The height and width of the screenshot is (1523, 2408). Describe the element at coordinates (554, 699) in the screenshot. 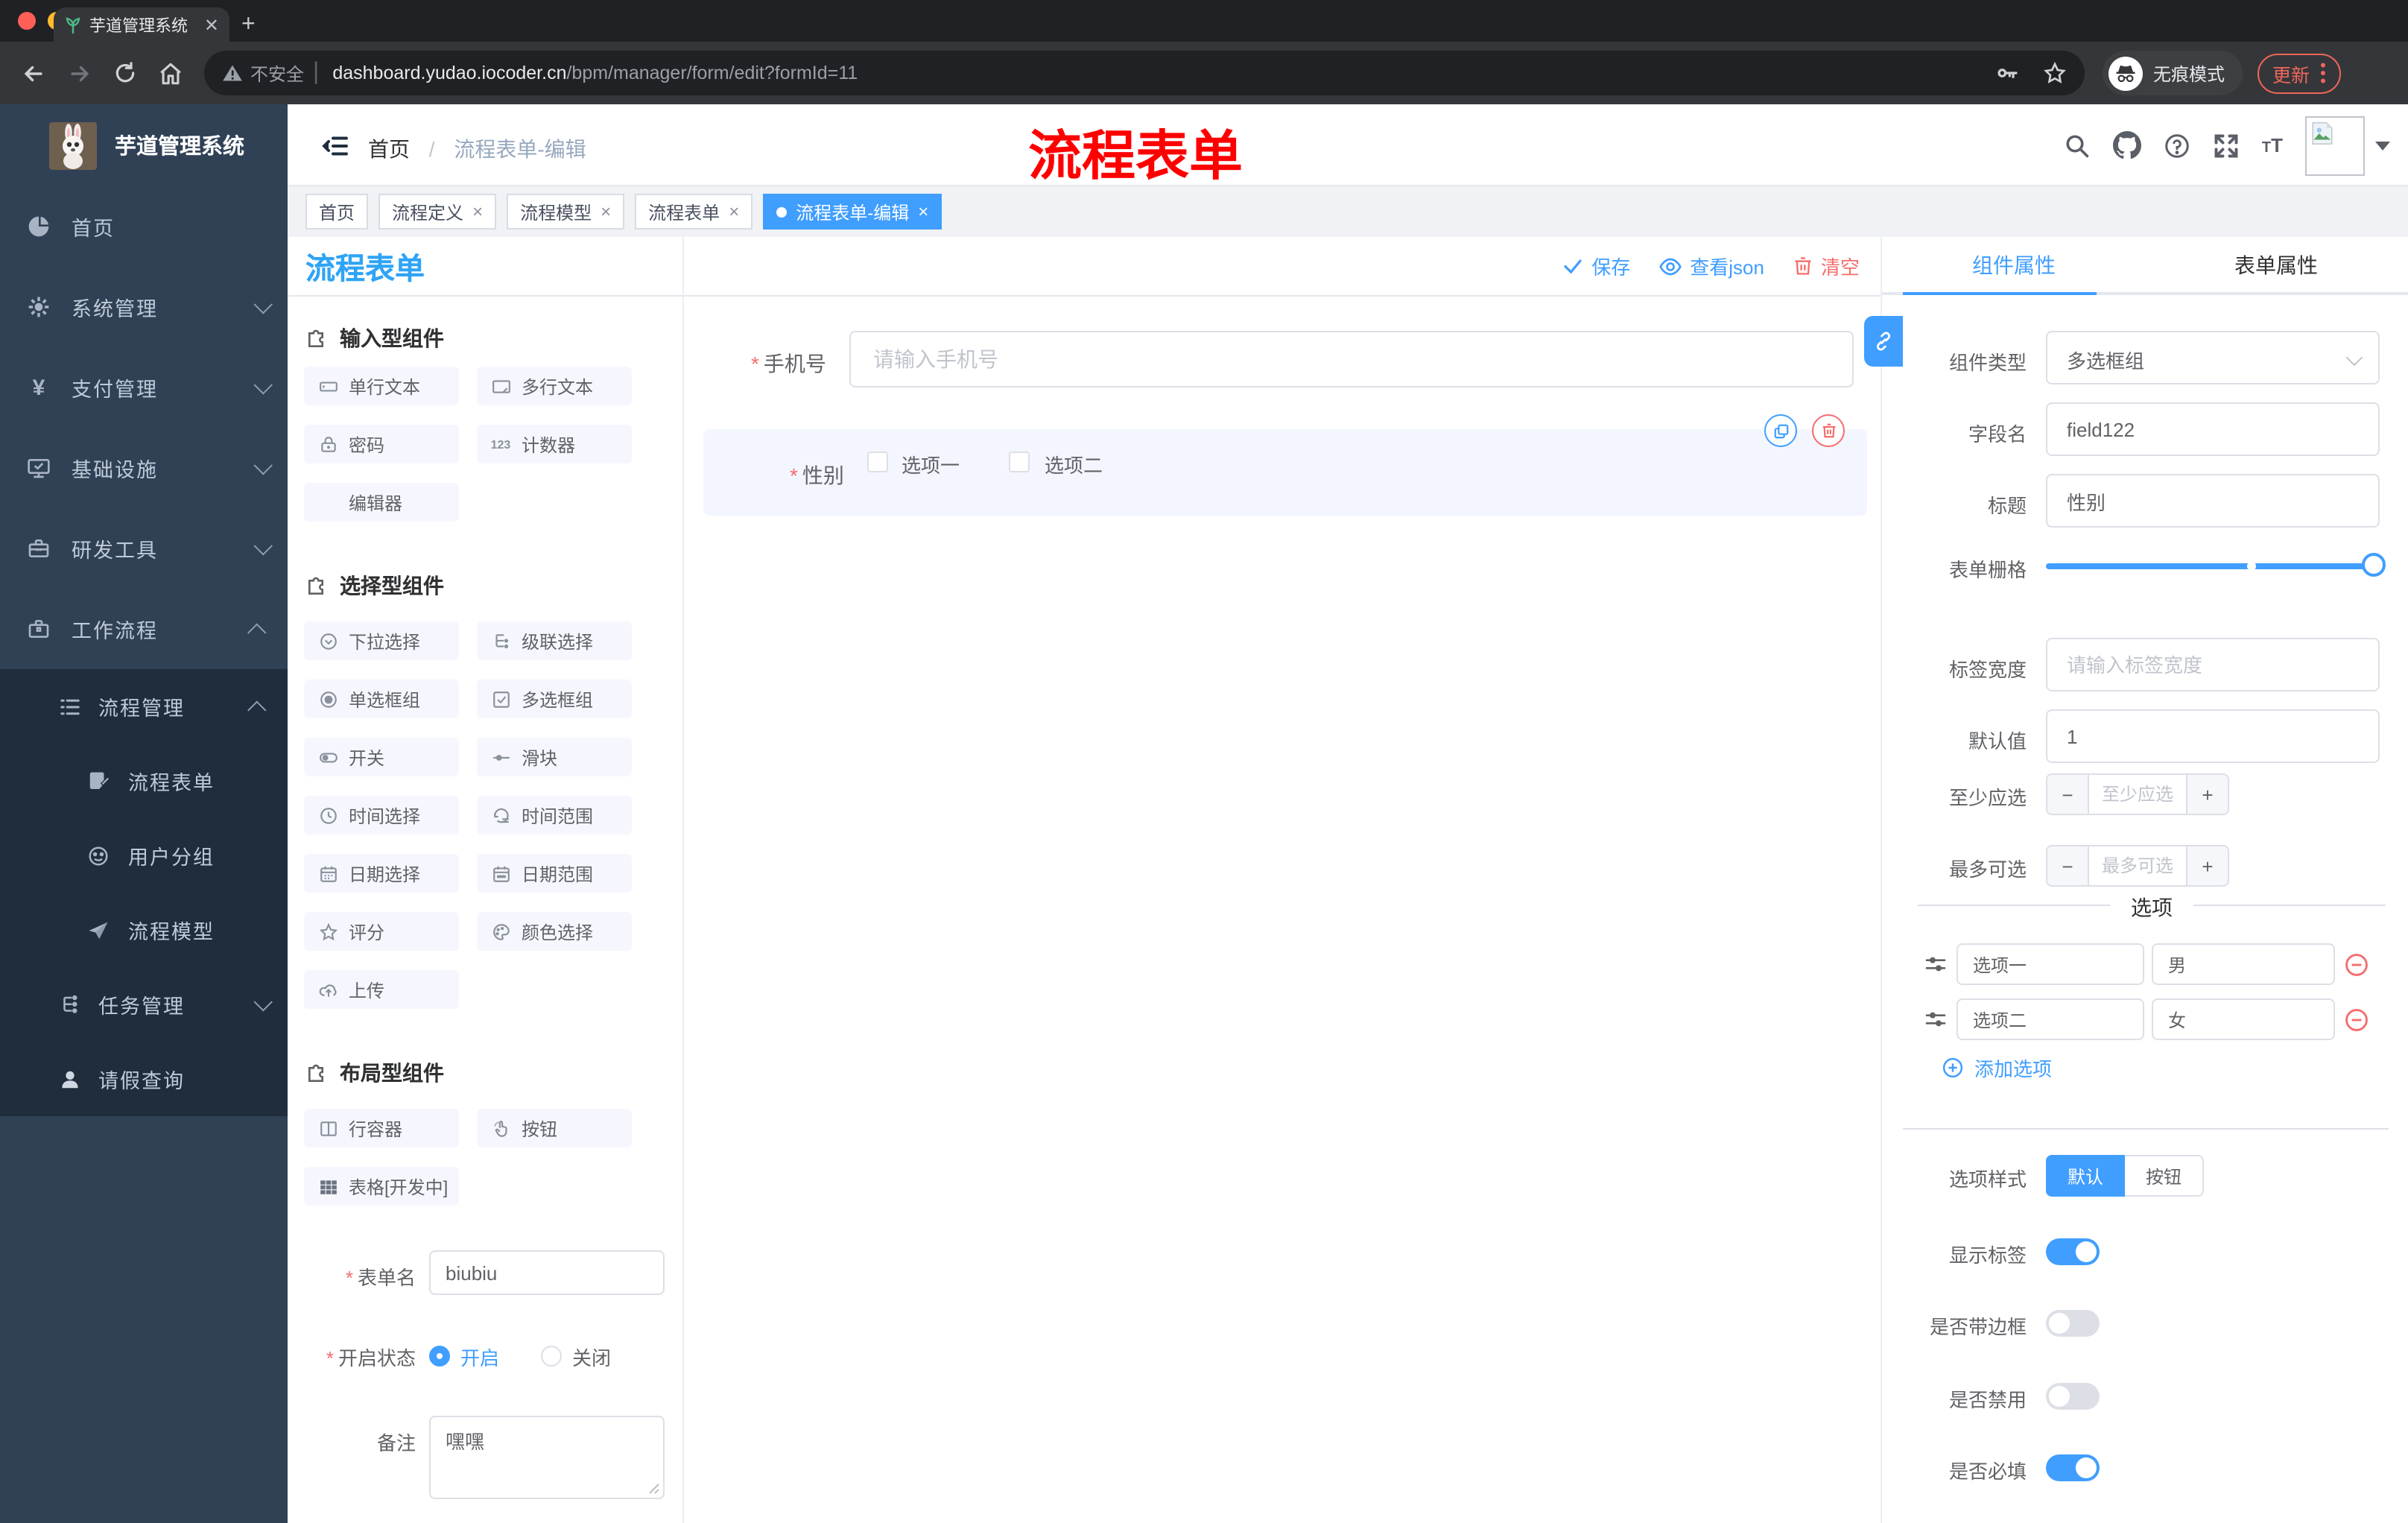

I see `palette-item-checkbox-group: 多选框组` at that location.